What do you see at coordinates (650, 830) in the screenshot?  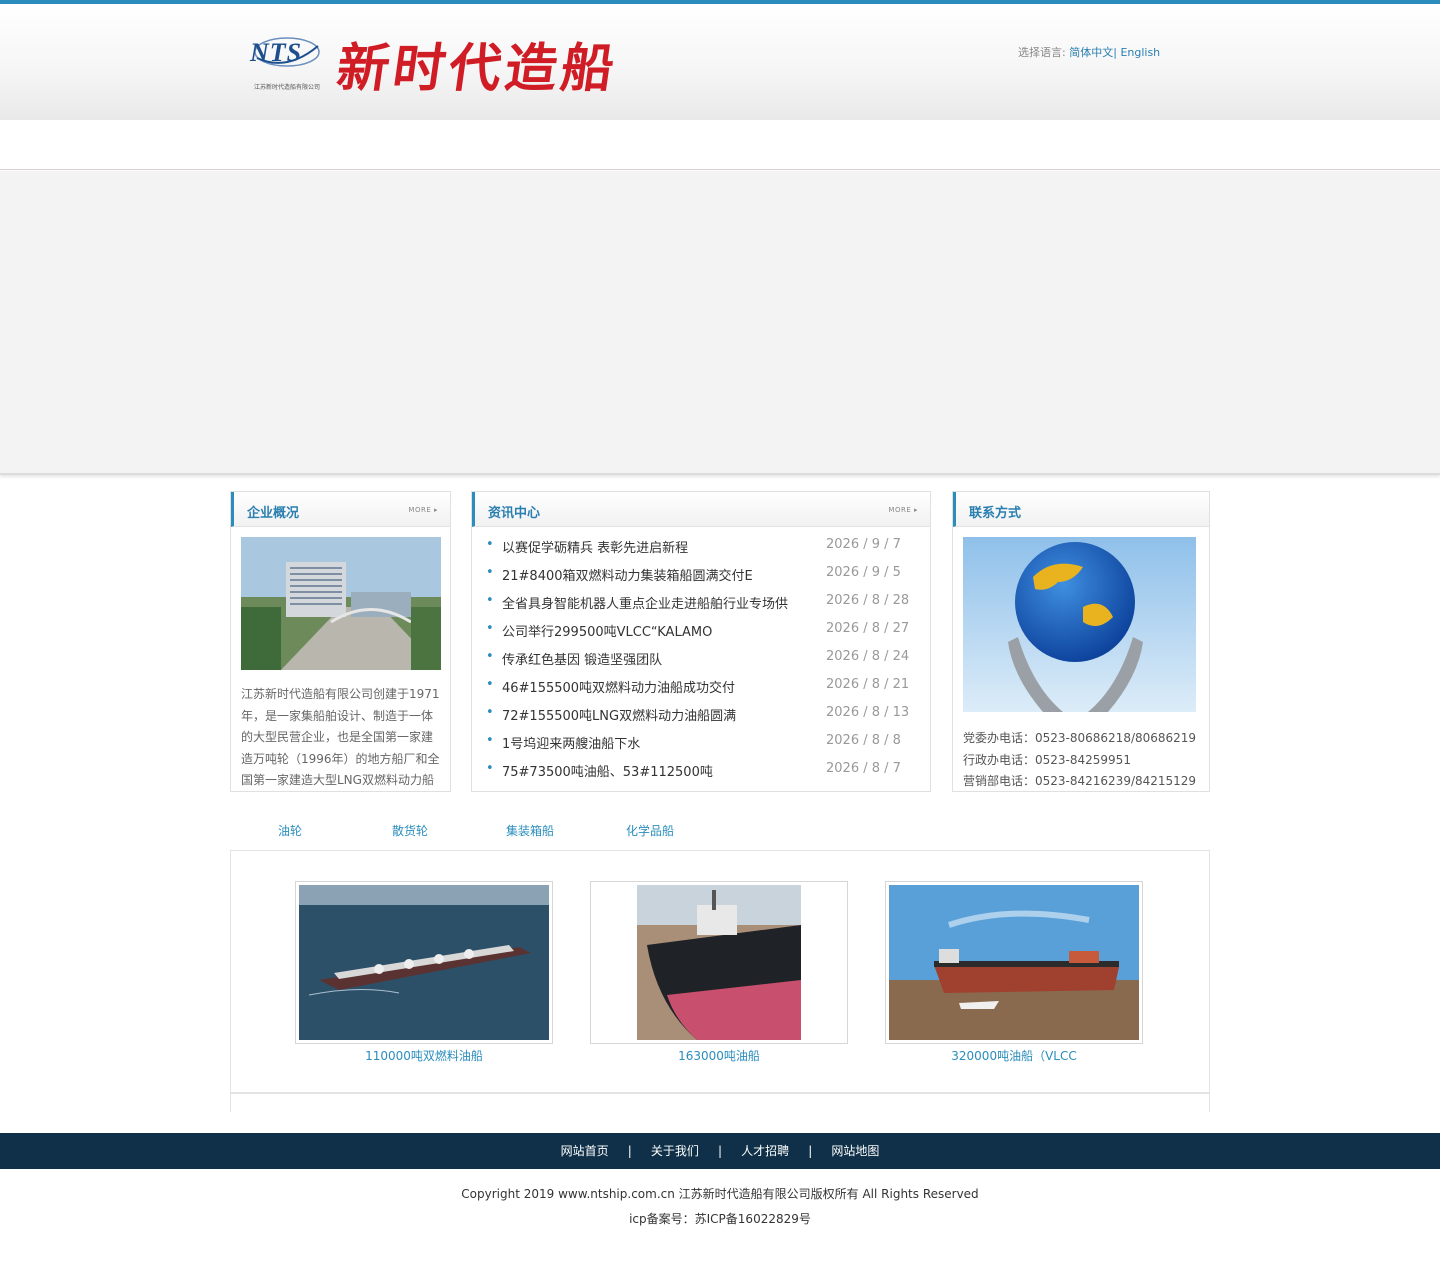 I see `tab-chemical-tanker: 化学品船` at bounding box center [650, 830].